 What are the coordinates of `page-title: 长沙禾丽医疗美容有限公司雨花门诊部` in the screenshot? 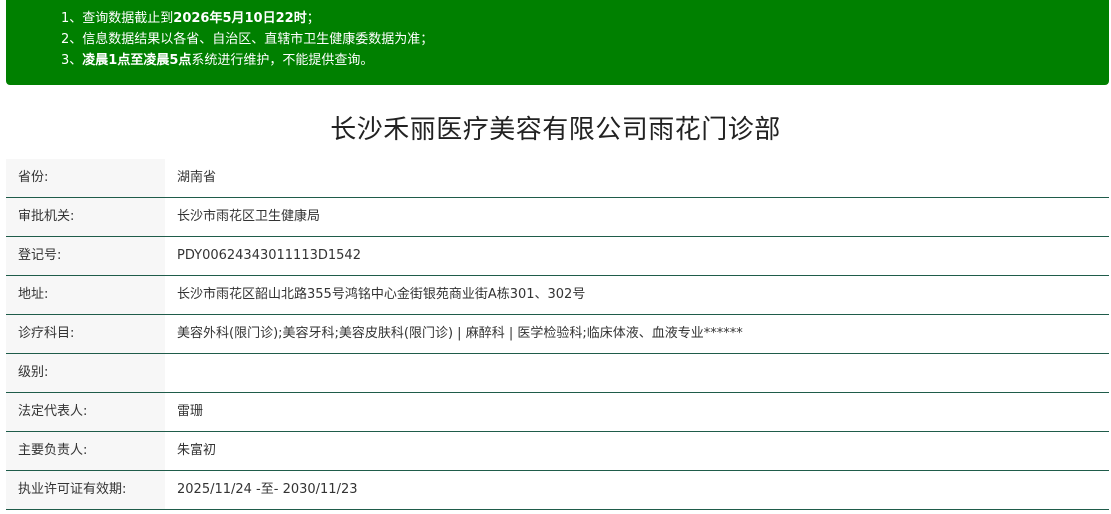 It's located at (555, 130).